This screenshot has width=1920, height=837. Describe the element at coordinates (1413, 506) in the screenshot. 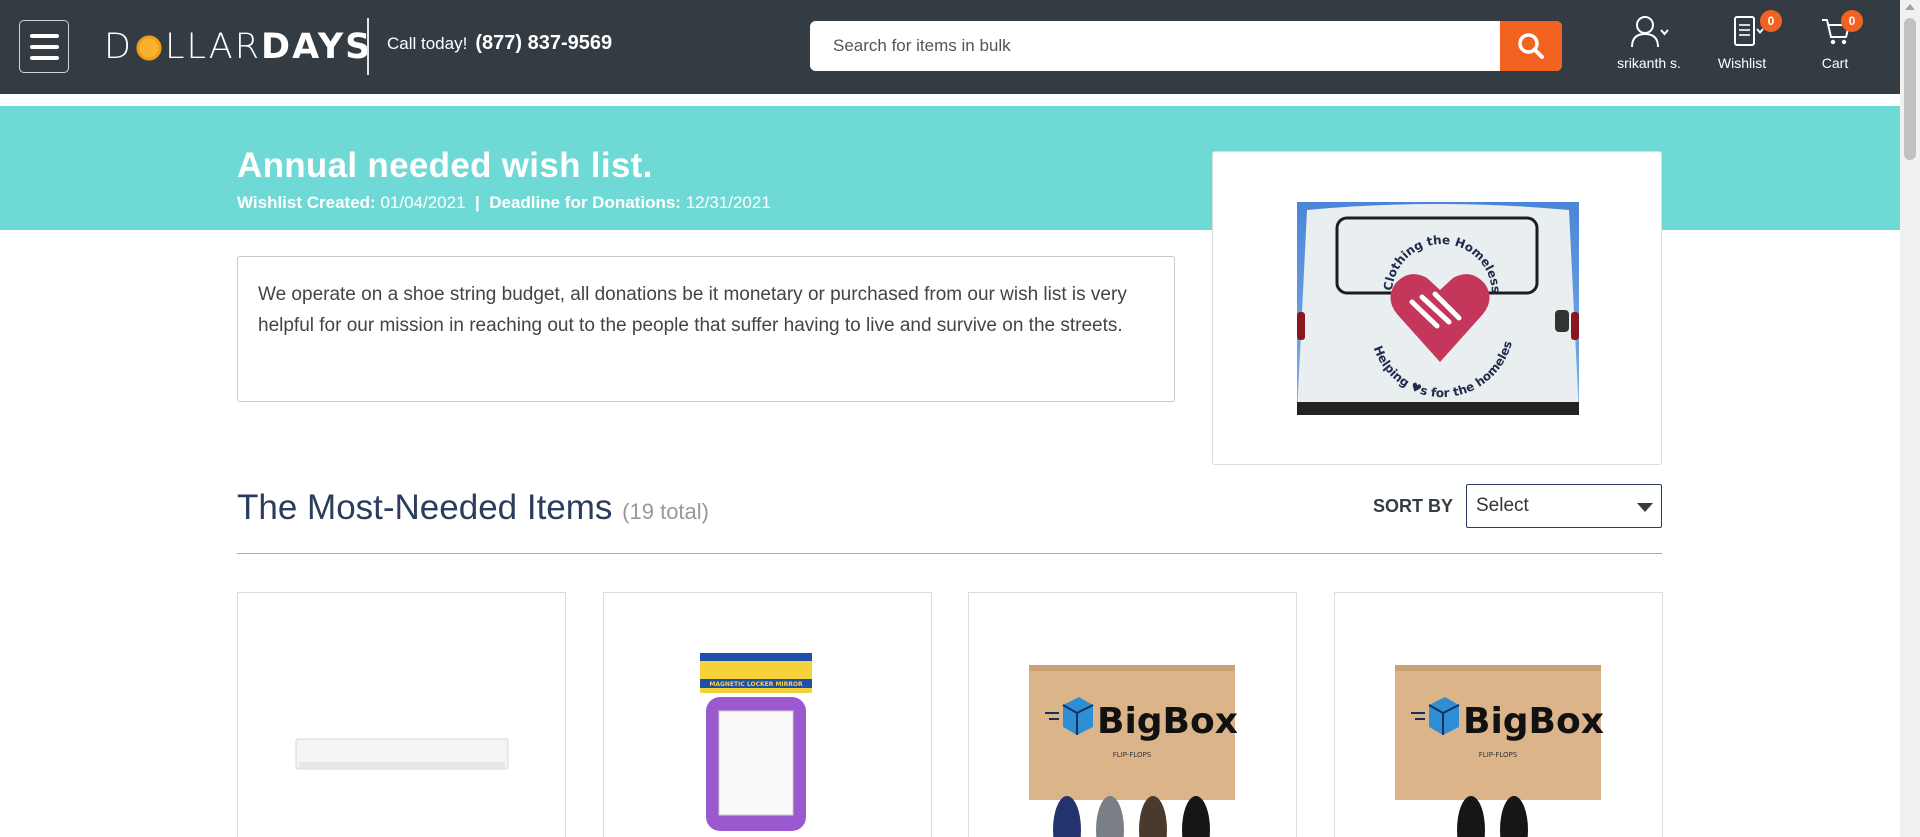

I see `sort-by-label: SORT BY` at that location.